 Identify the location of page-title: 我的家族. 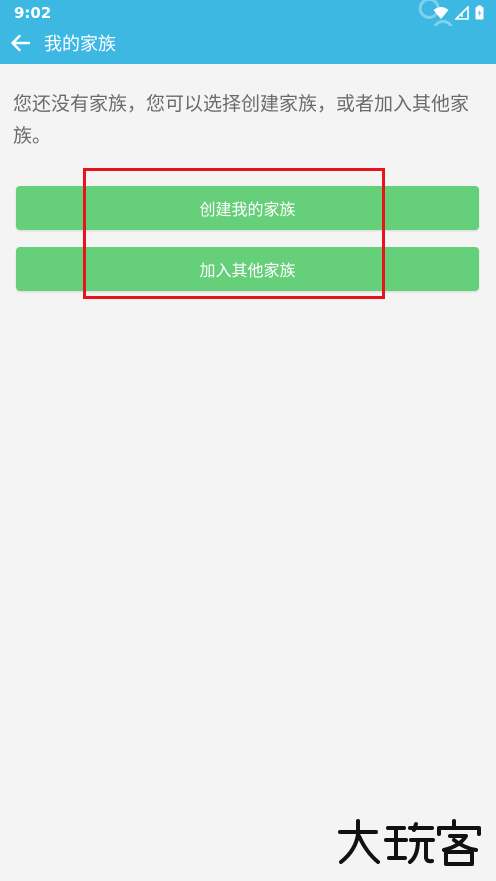
(80, 44).